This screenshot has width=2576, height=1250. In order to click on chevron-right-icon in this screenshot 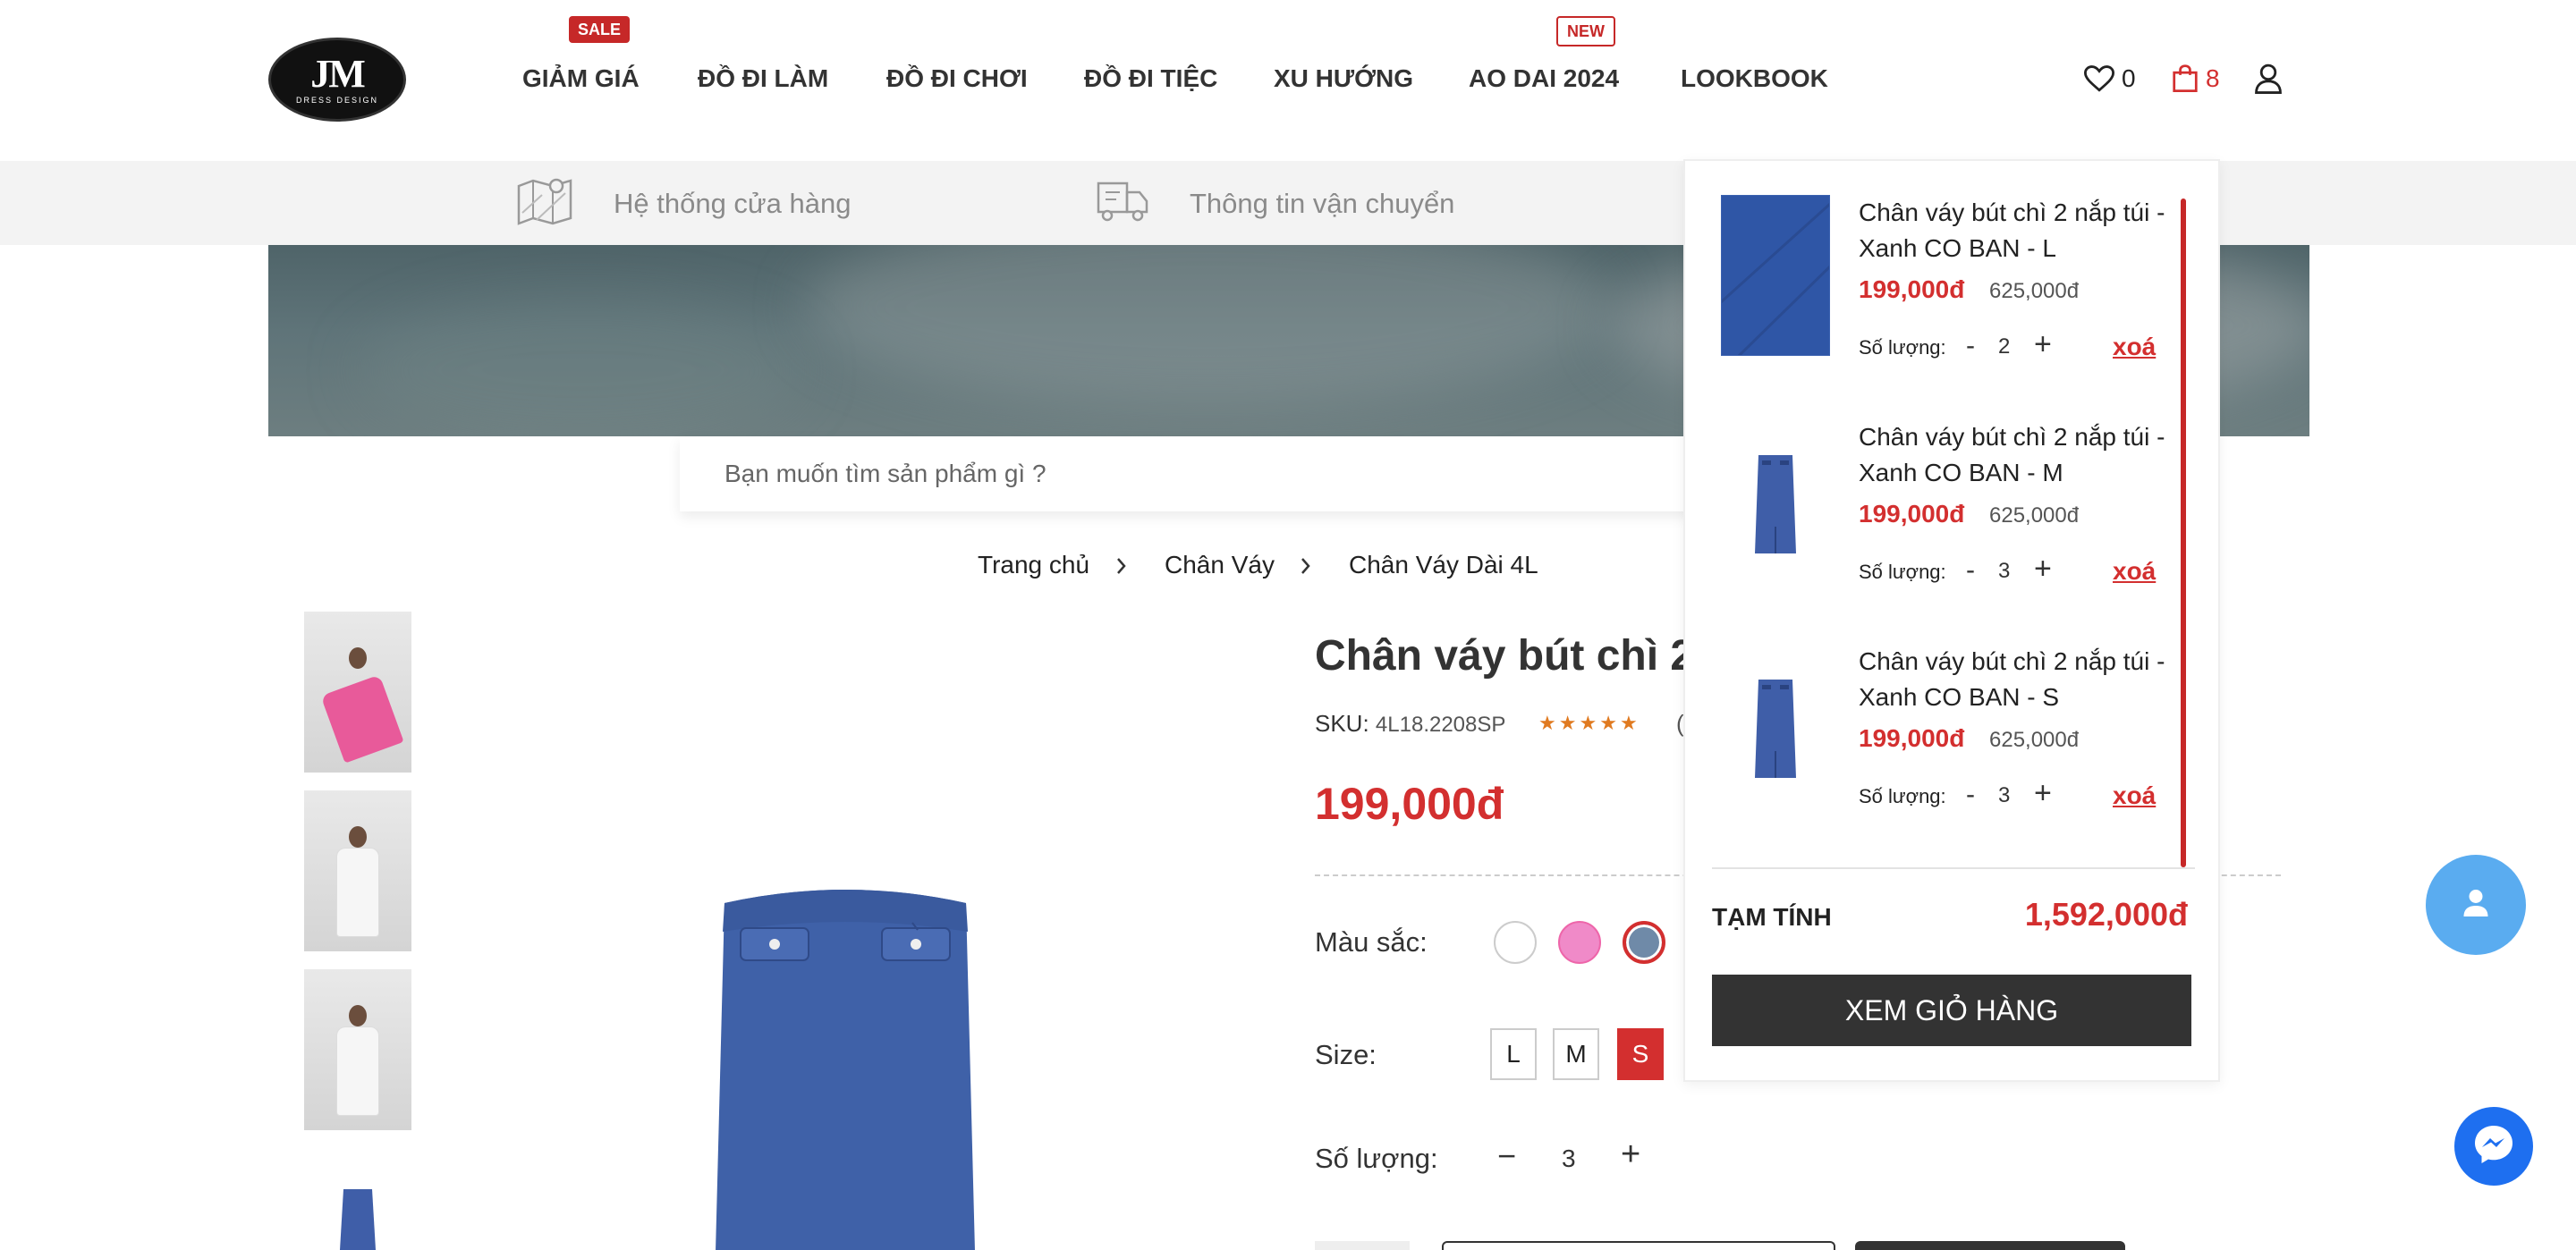, I will do `click(1306, 568)`.